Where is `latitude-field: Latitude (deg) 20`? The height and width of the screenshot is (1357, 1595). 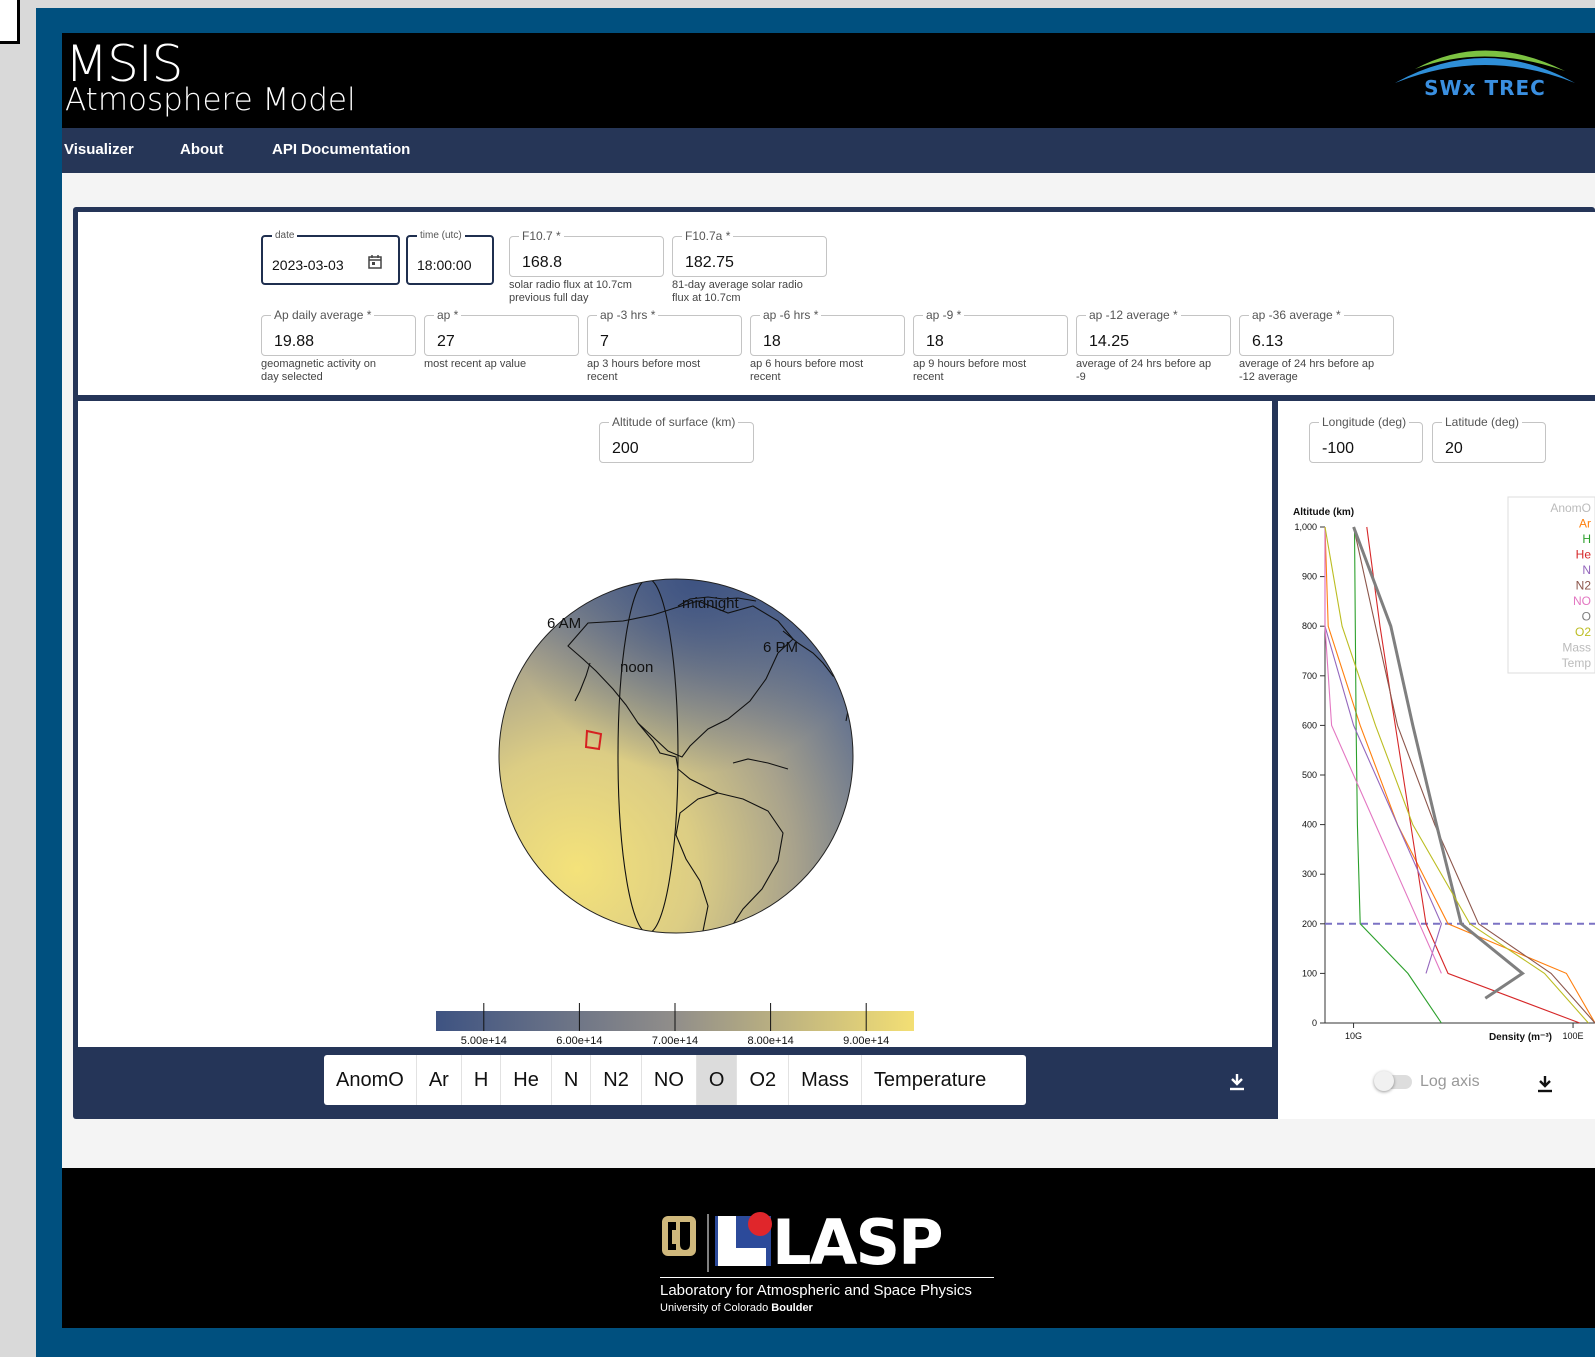
latitude-field: Latitude (deg) 20 is located at coordinates (1489, 439).